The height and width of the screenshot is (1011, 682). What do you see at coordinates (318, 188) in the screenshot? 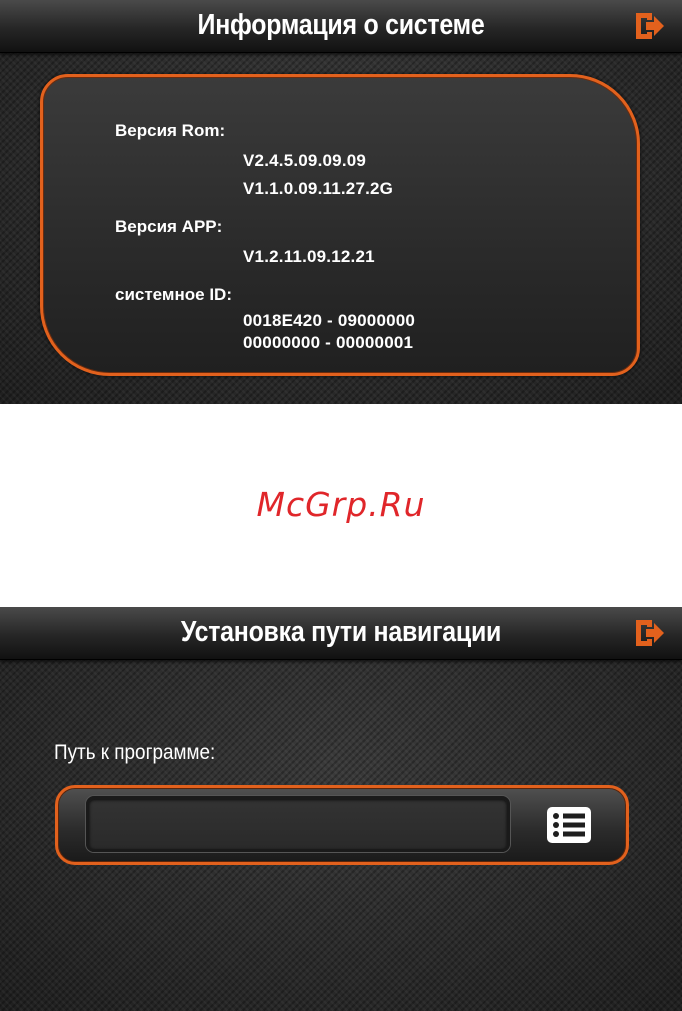
I see `rom-version-value: V1.1.0.09.11.27.2G` at bounding box center [318, 188].